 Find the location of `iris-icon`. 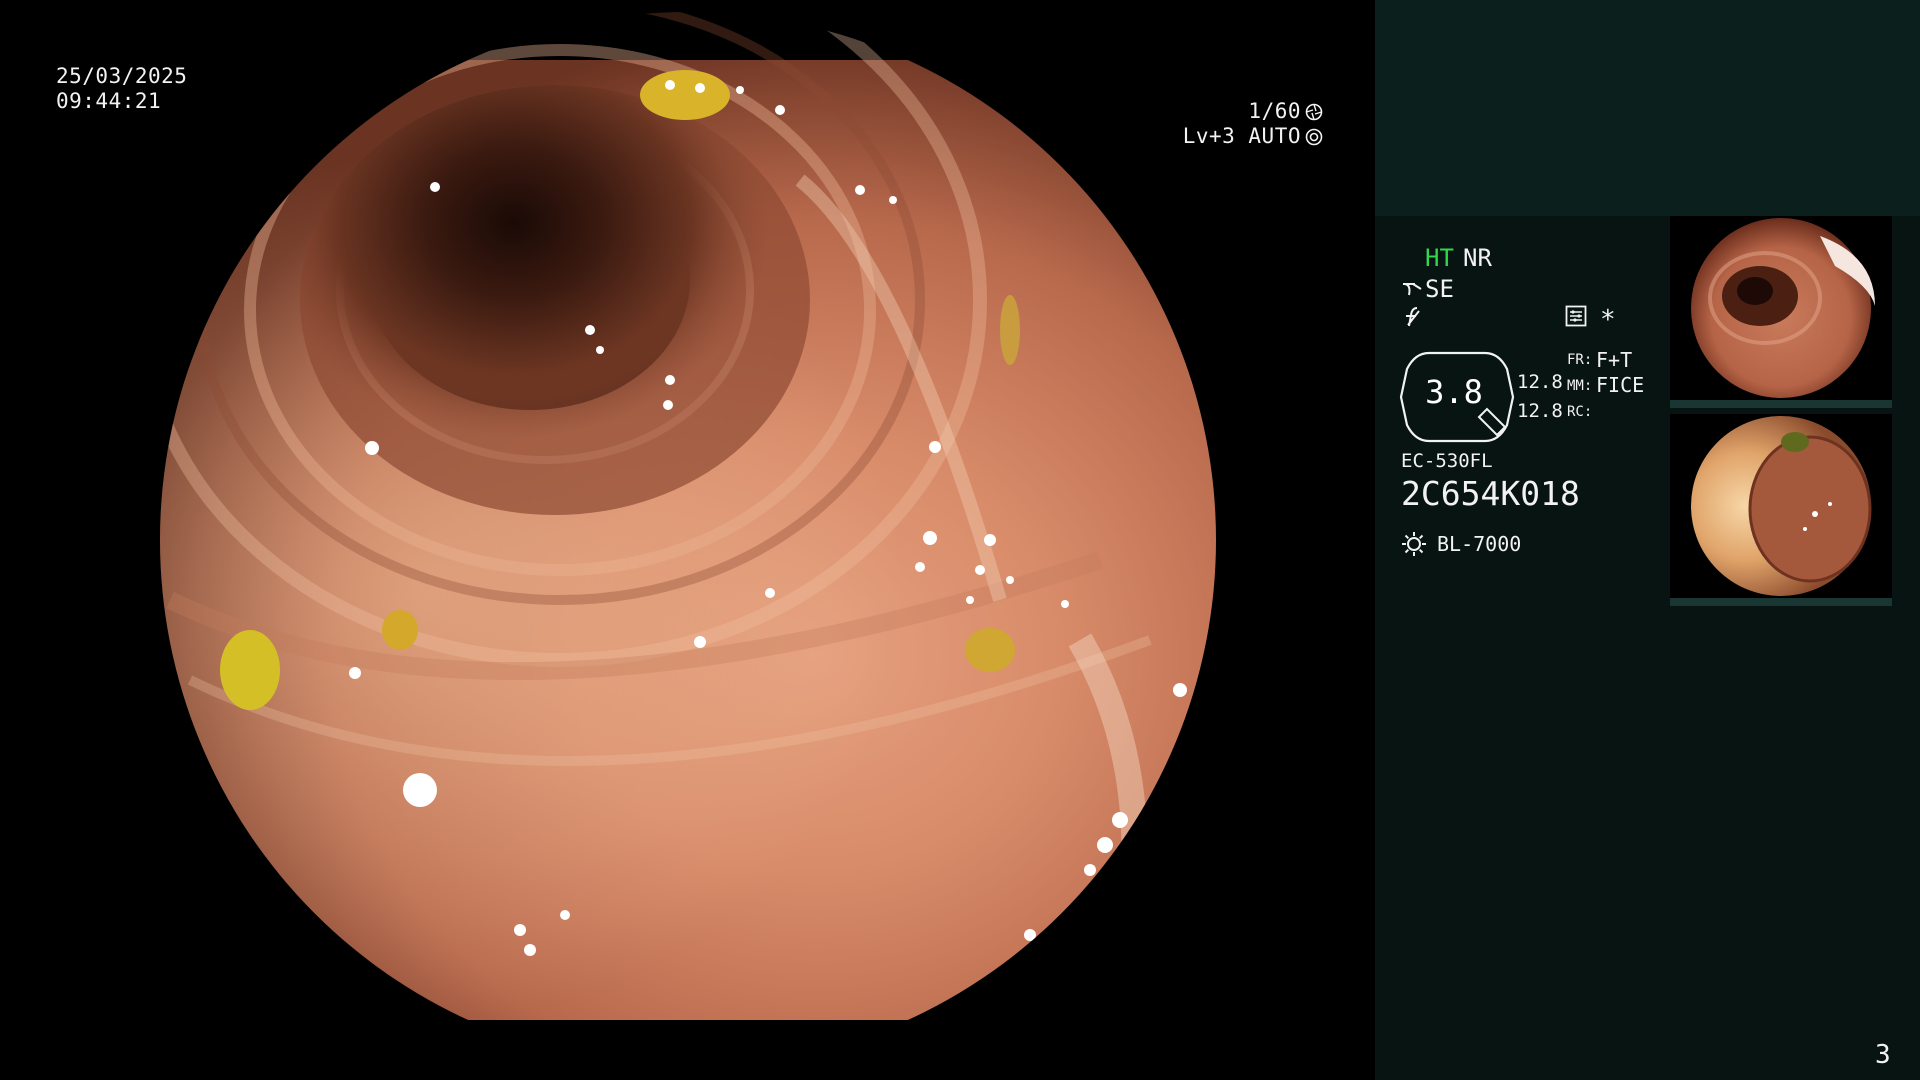

iris-icon is located at coordinates (1314, 136).